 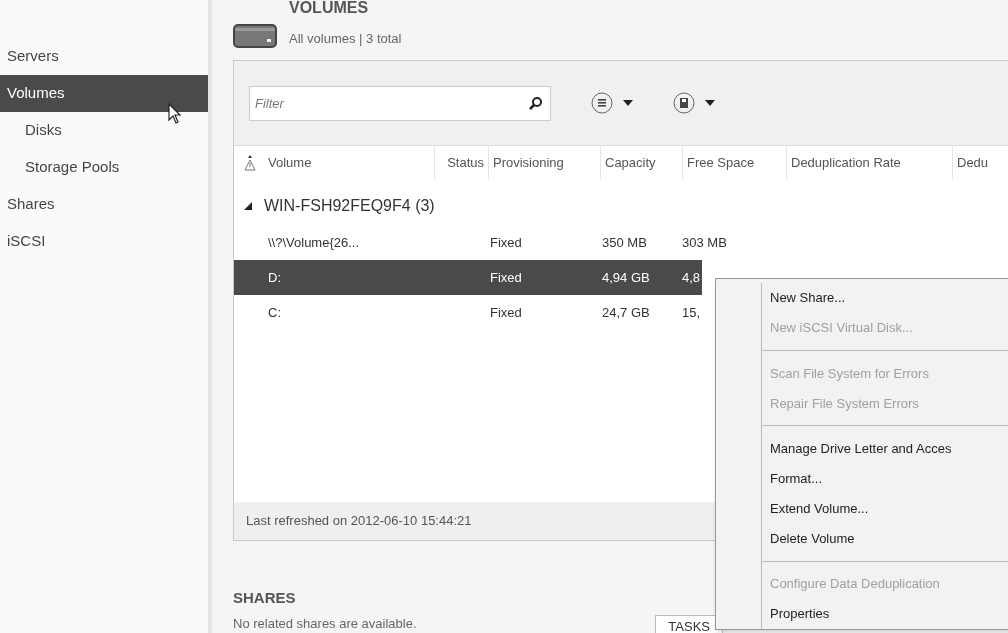 What do you see at coordinates (104, 204) in the screenshot?
I see `sidebar-item: Shares` at bounding box center [104, 204].